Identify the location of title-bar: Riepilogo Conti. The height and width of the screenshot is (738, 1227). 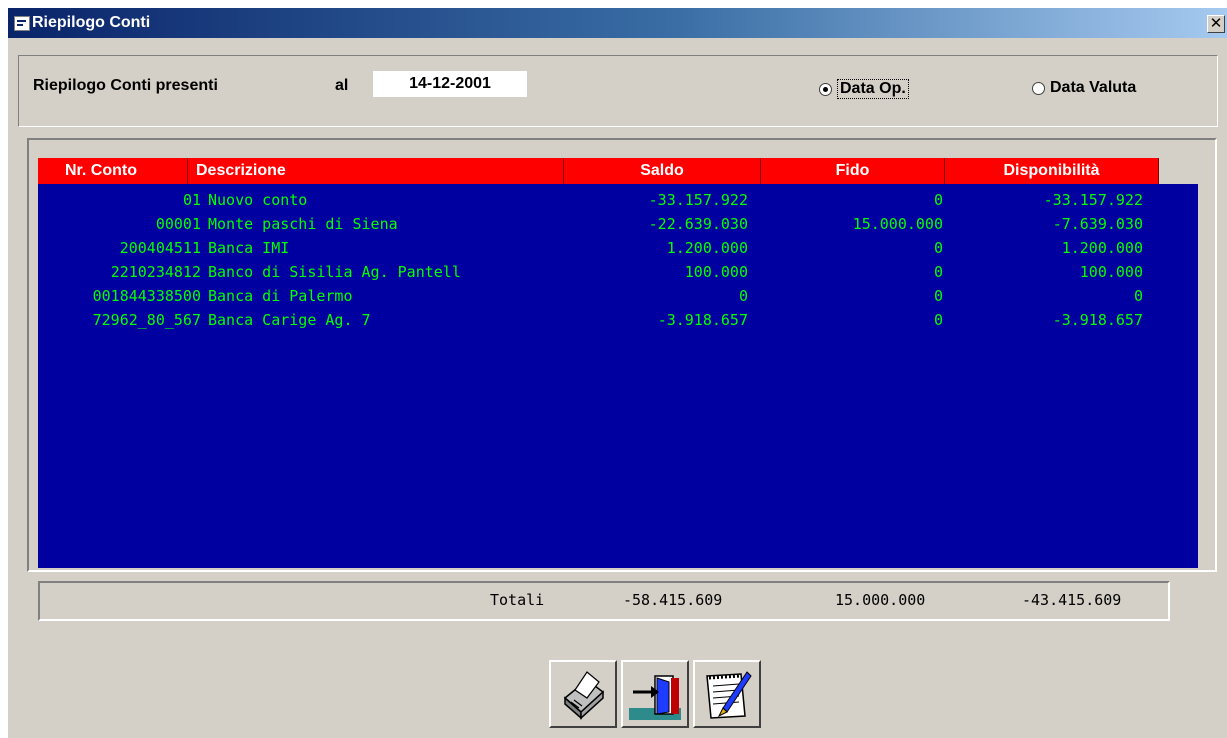
(617, 23).